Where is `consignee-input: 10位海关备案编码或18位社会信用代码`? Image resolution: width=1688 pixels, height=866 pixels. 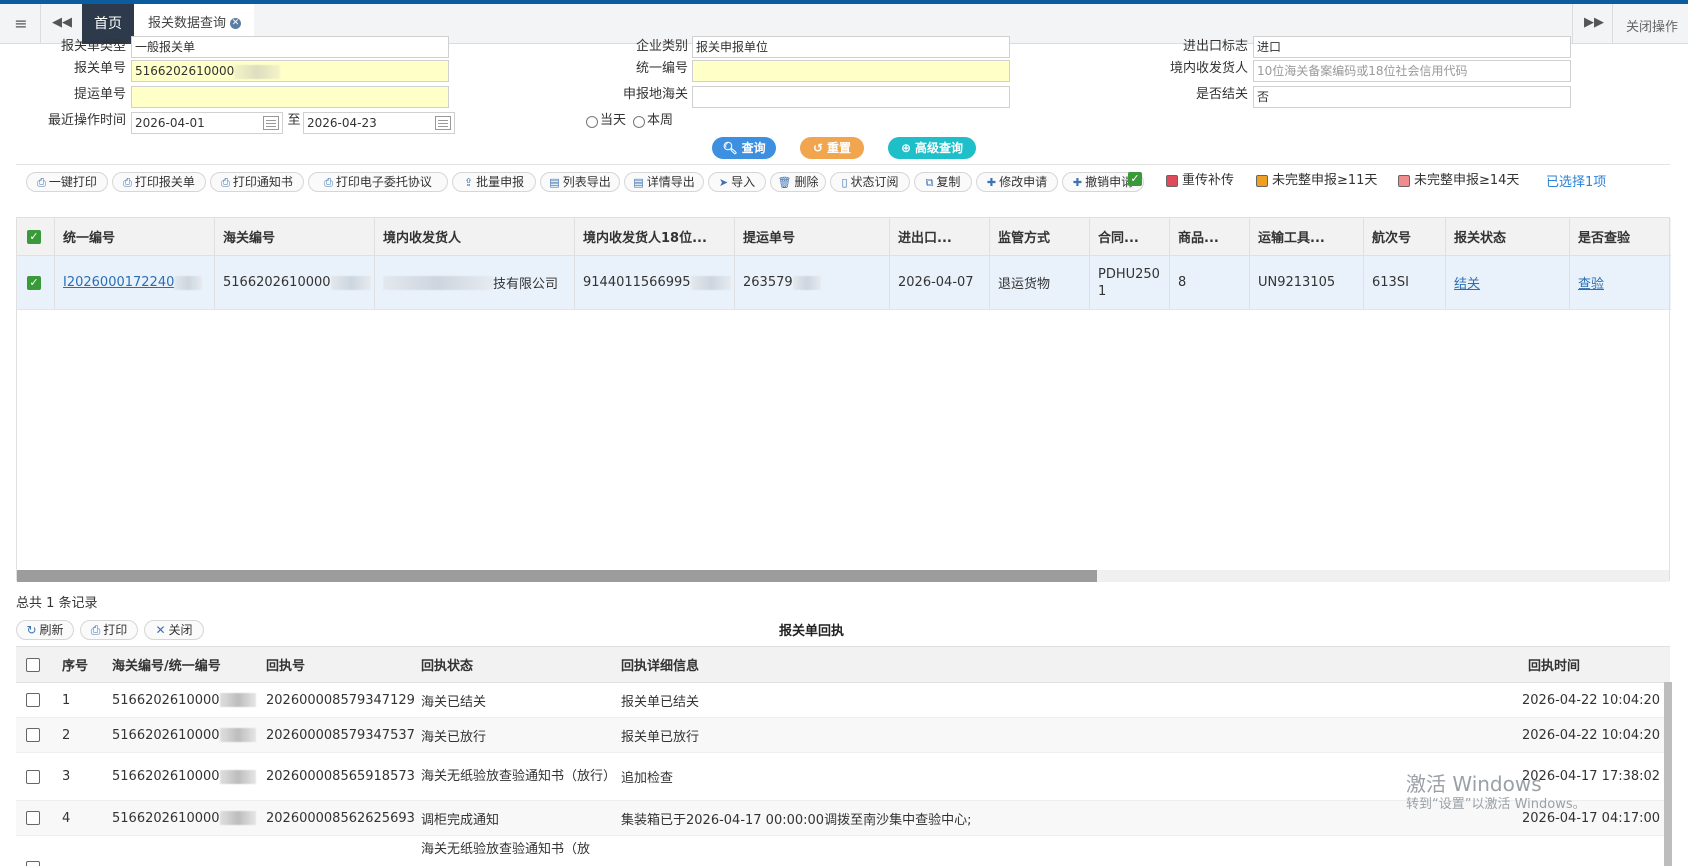
consignee-input: 10位海关备案编码或18位社会信用代码 is located at coordinates (1412, 71).